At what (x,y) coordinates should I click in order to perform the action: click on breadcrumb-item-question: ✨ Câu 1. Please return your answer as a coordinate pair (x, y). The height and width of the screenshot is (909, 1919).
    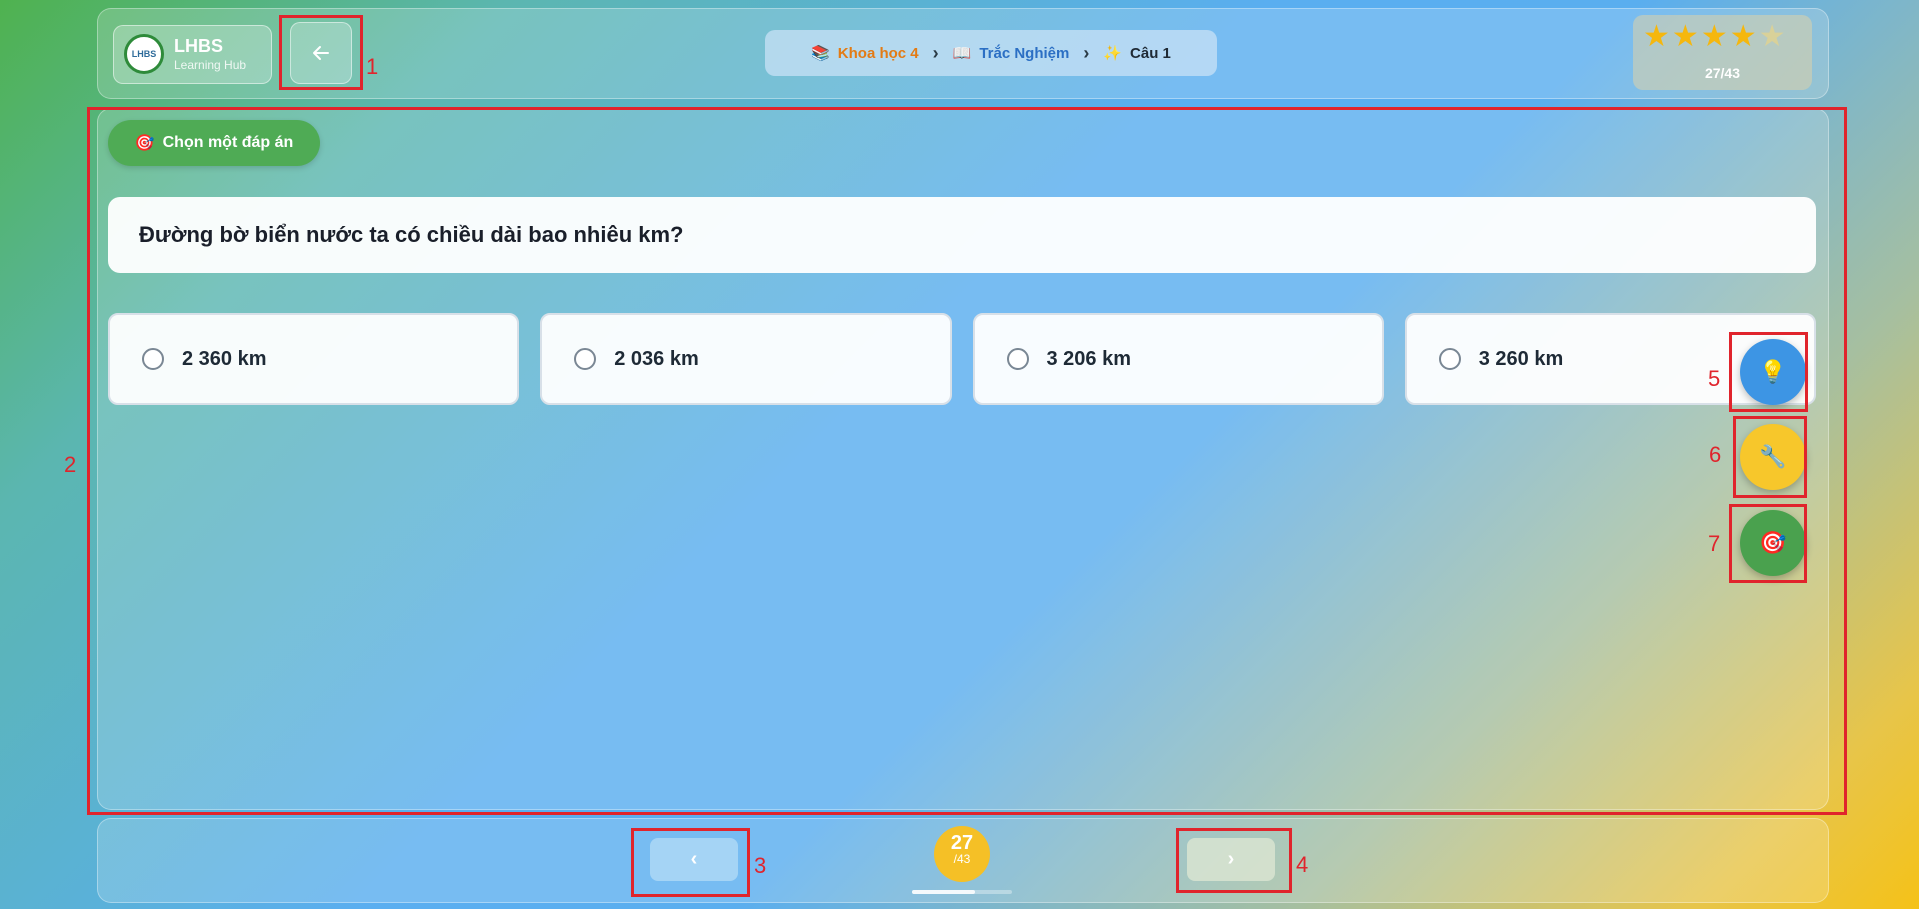
    Looking at the image, I should click on (1137, 53).